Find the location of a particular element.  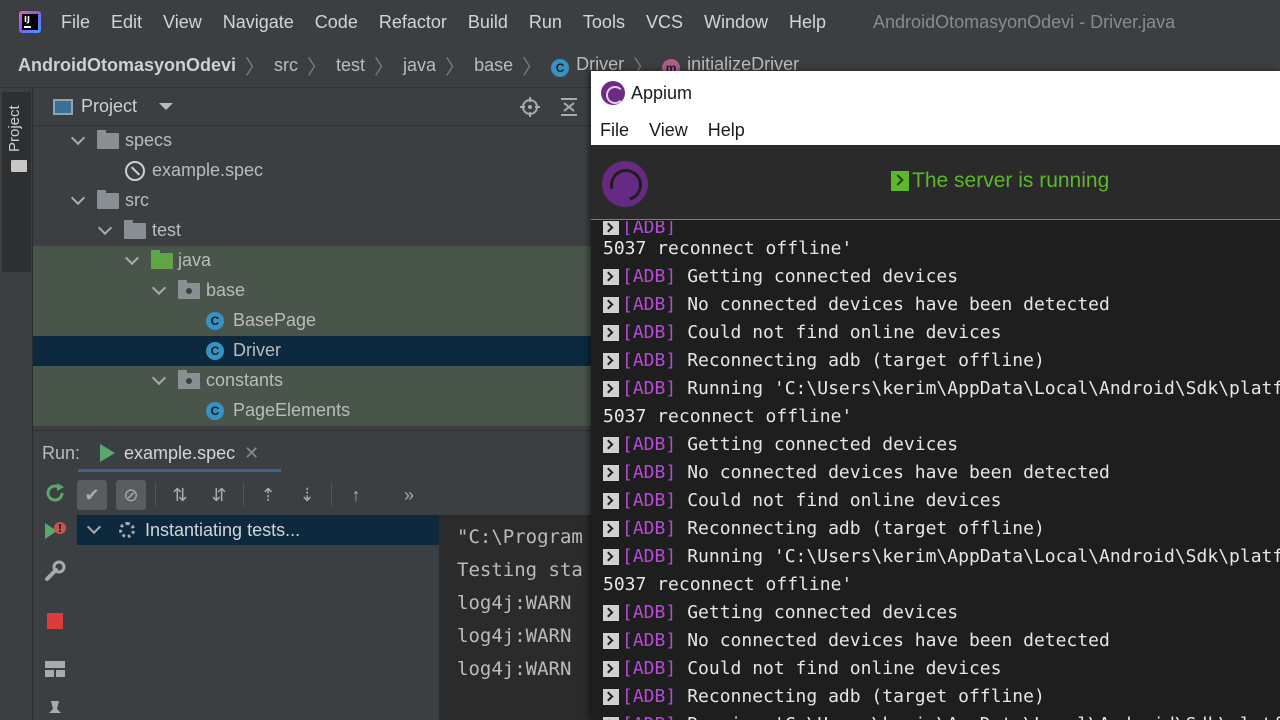

layout-icon is located at coordinates (55, 669).